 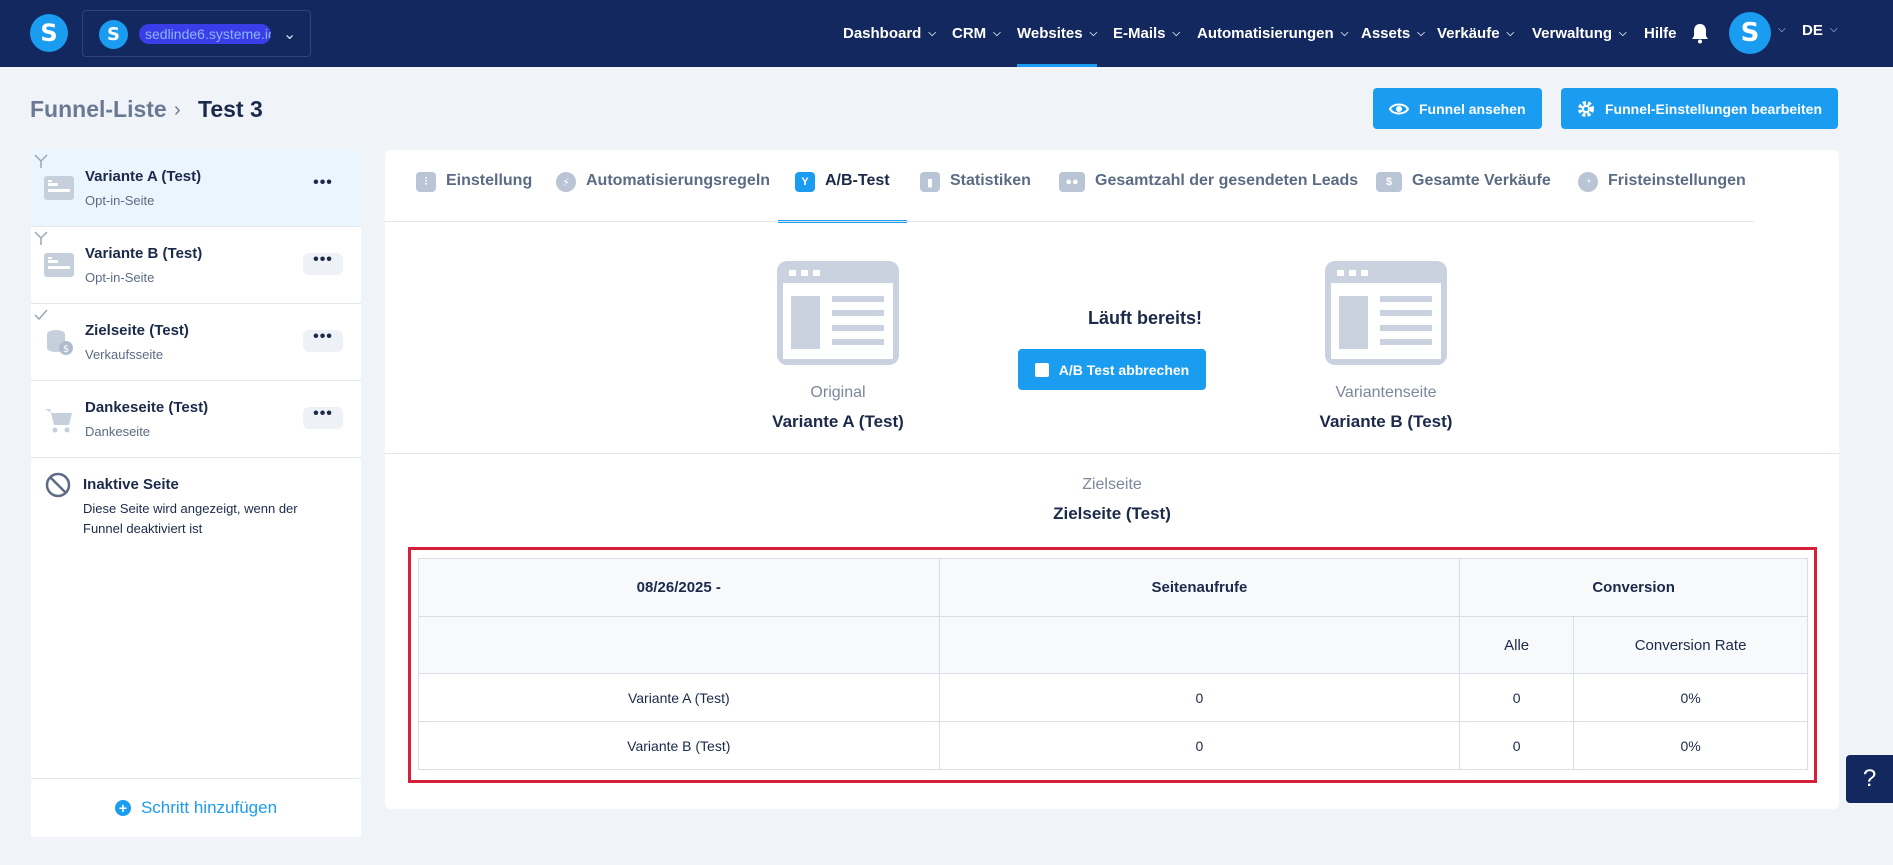 I want to click on nav-emails: E-Mails ⌵, so click(x=1146, y=33).